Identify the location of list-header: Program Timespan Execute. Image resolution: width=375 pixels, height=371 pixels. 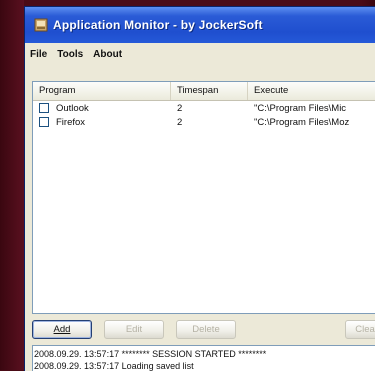
(204, 91).